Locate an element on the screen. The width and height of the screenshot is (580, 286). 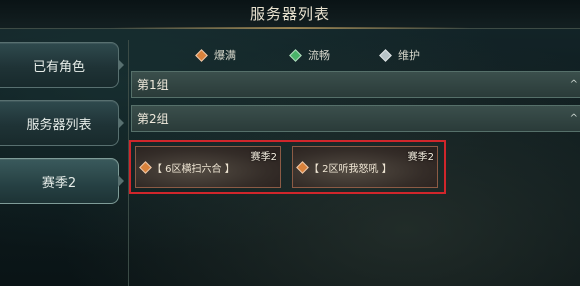
page-title: 服务器列表 is located at coordinates (289, 14).